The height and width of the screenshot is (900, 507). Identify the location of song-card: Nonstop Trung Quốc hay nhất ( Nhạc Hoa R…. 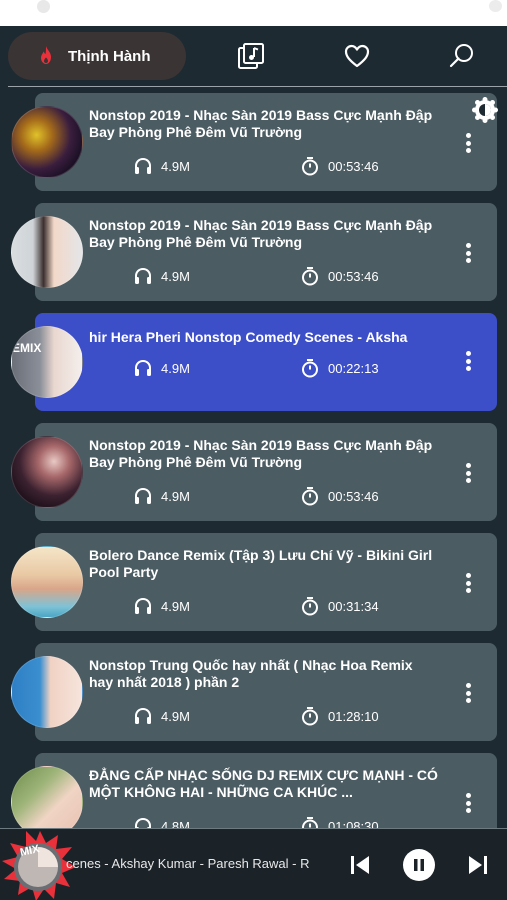
(266, 692).